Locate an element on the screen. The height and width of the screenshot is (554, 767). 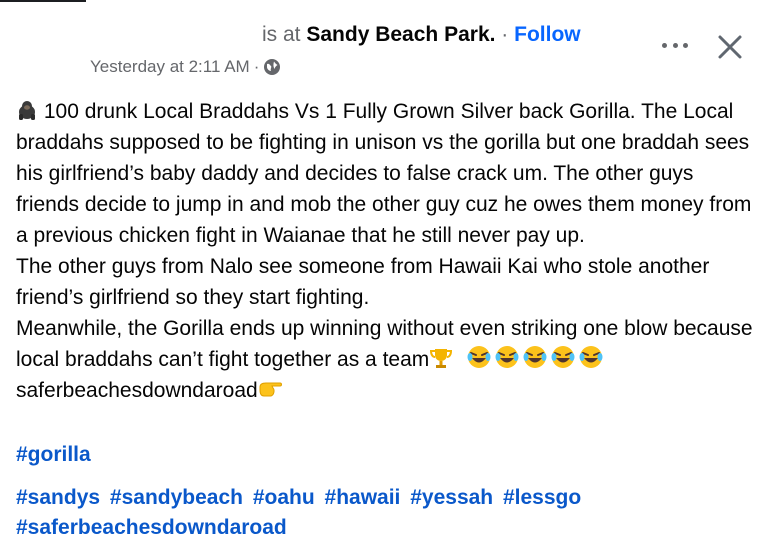
header-prefix: is at is located at coordinates (281, 34).